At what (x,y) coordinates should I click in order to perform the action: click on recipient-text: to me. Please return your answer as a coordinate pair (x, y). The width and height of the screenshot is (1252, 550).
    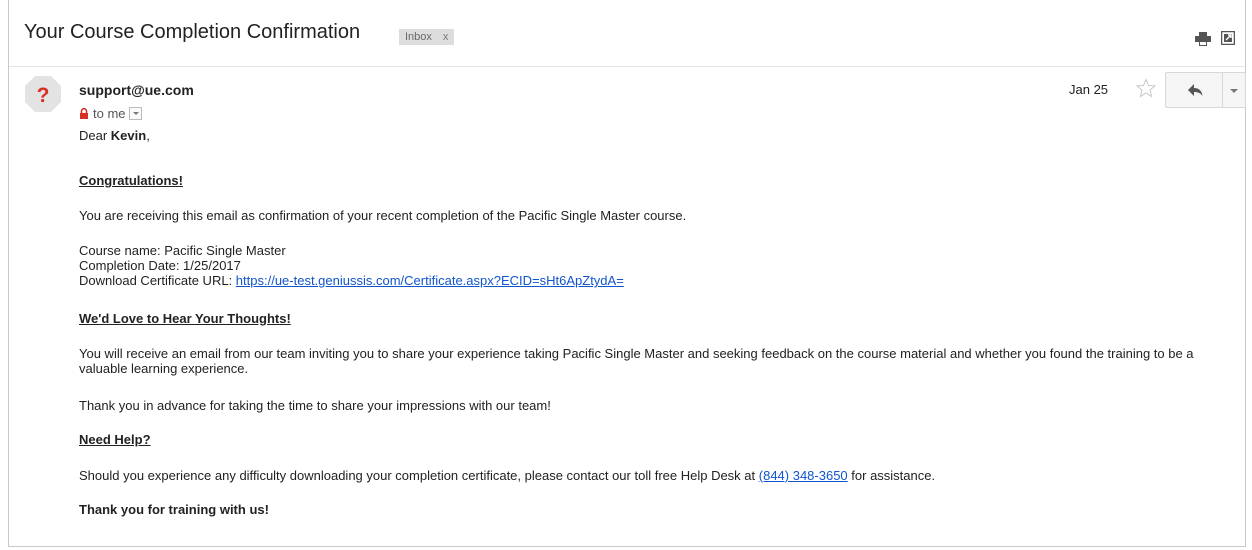
    Looking at the image, I should click on (109, 113).